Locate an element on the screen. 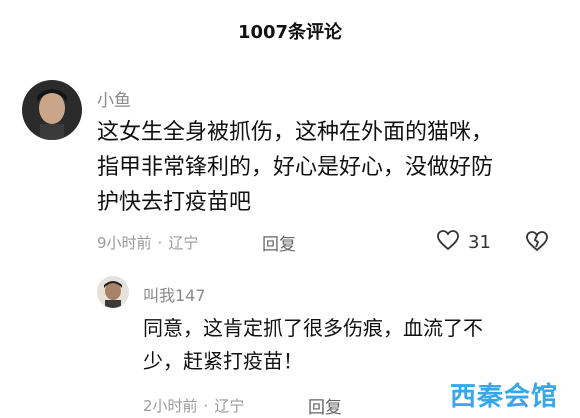  comment-meta: 9小时前 · 辽宁 is located at coordinates (147, 242).